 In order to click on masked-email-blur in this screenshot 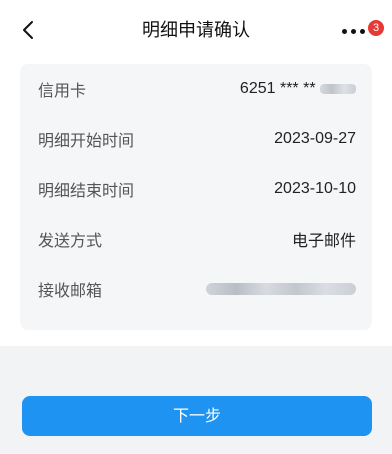, I will do `click(281, 288)`.